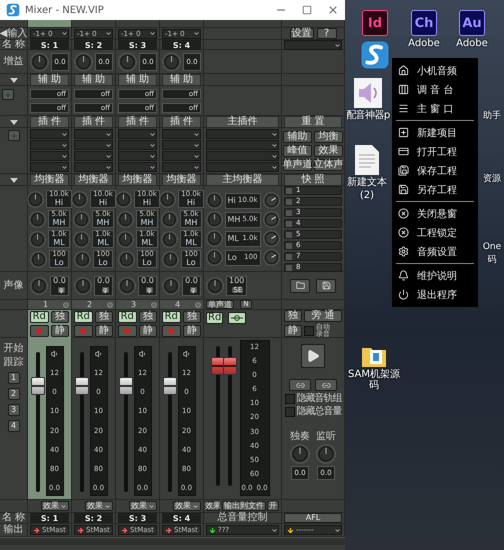 This screenshot has height=550, width=504. What do you see at coordinates (302, 33) in the screenshot?
I see `settings-button: 设置` at bounding box center [302, 33].